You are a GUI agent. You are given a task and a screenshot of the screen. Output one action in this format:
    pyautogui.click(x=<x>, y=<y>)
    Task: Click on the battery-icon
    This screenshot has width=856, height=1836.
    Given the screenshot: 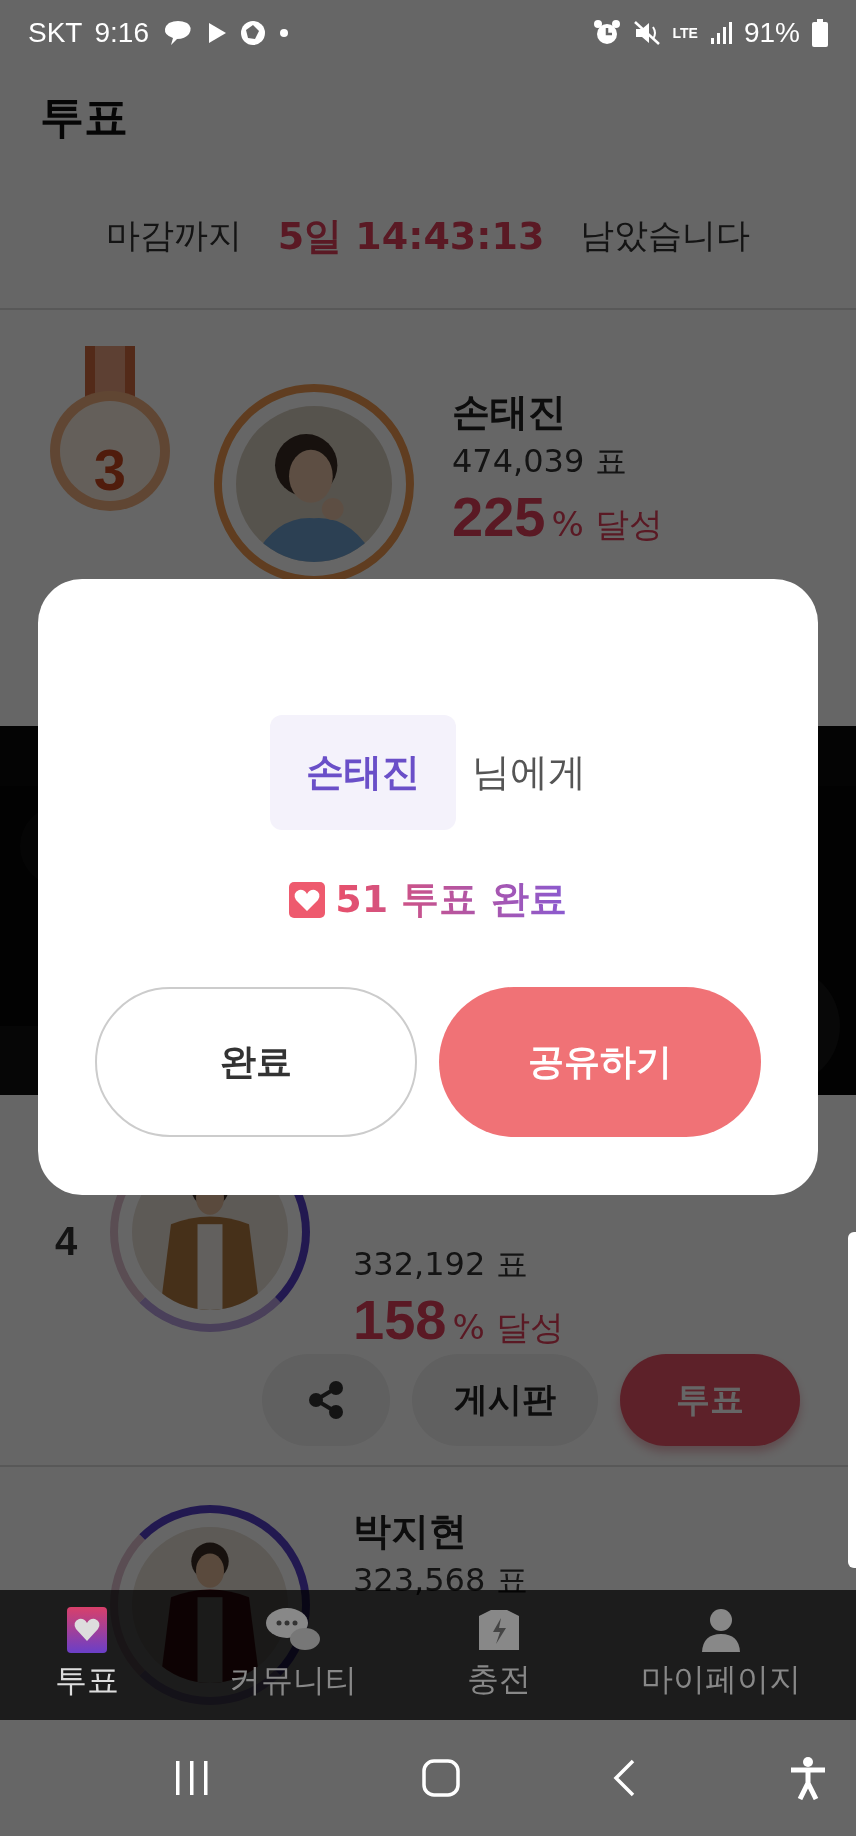 What is the action you would take?
    pyautogui.click(x=820, y=33)
    